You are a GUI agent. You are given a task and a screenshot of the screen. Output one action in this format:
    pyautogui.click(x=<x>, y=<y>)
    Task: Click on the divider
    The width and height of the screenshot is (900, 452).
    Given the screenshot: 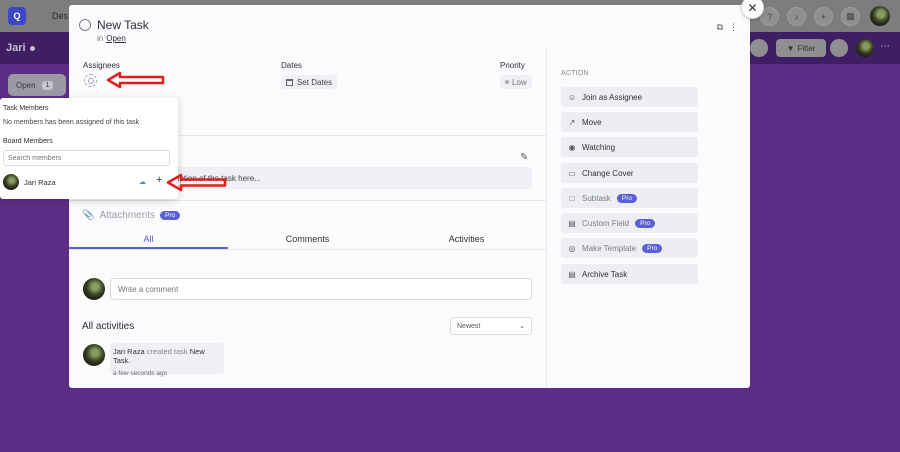 What is the action you would take?
    pyautogui.click(x=307, y=200)
    